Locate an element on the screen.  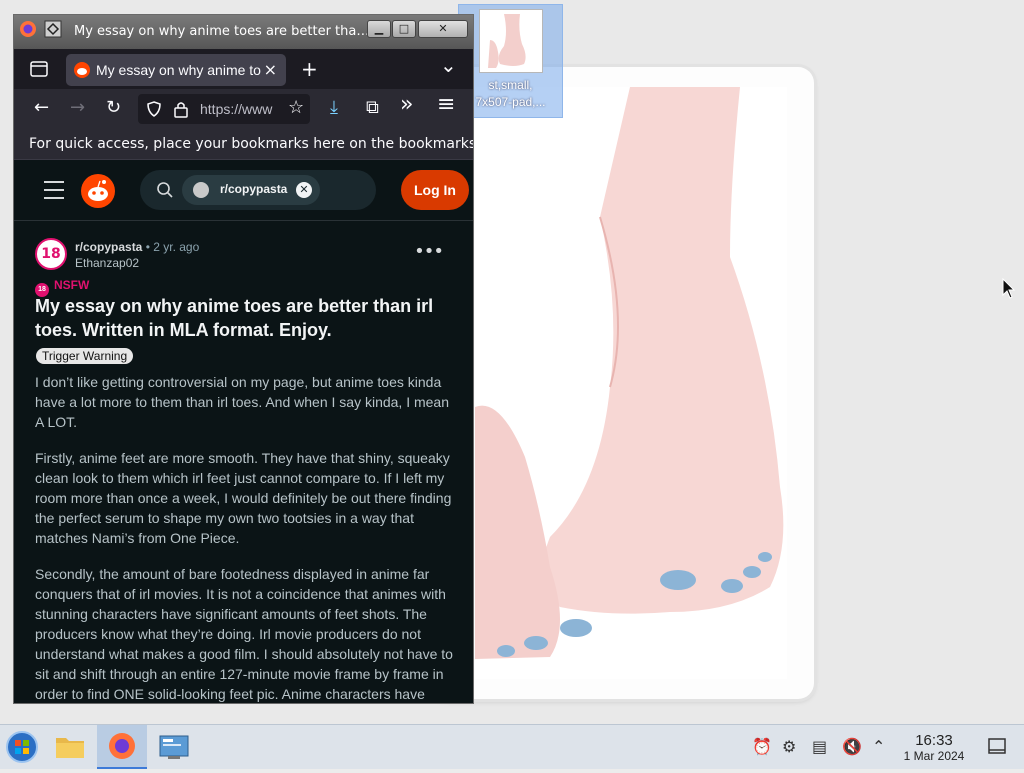
window-menu-icon is located at coordinates (53, 29).